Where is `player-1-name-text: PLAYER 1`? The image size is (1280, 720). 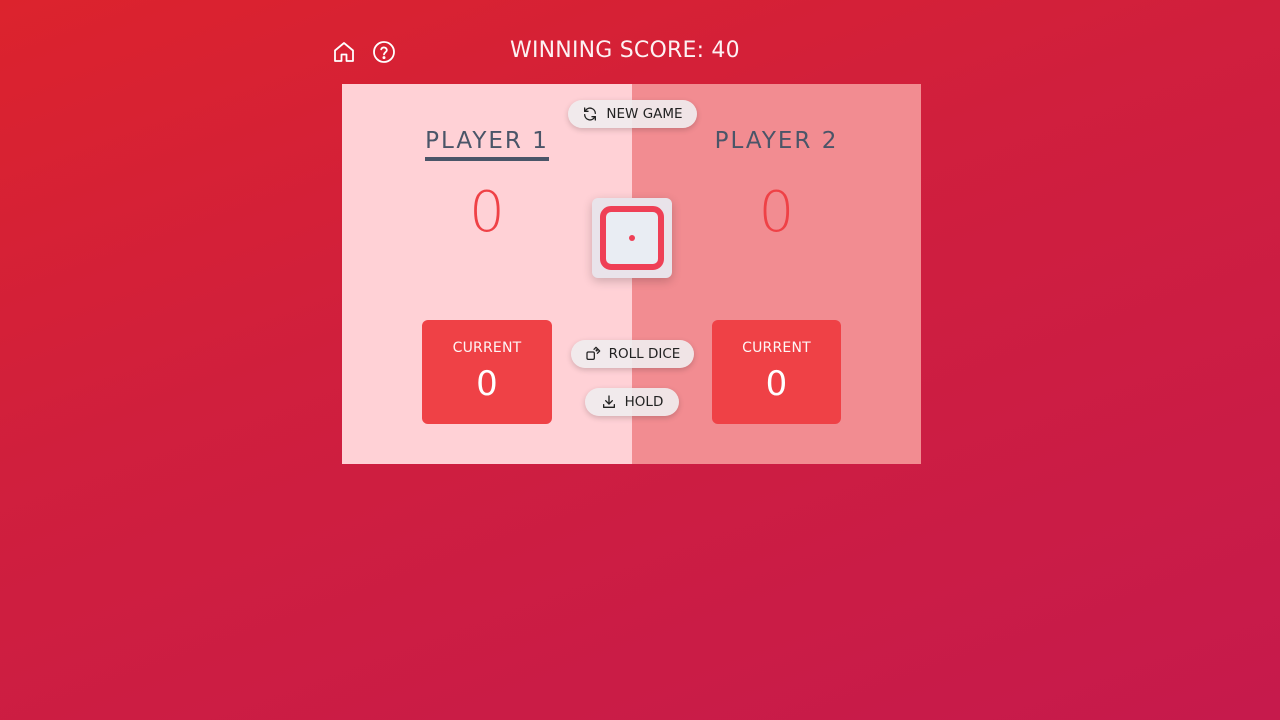
player-1-name-text: PLAYER 1 is located at coordinates (487, 144).